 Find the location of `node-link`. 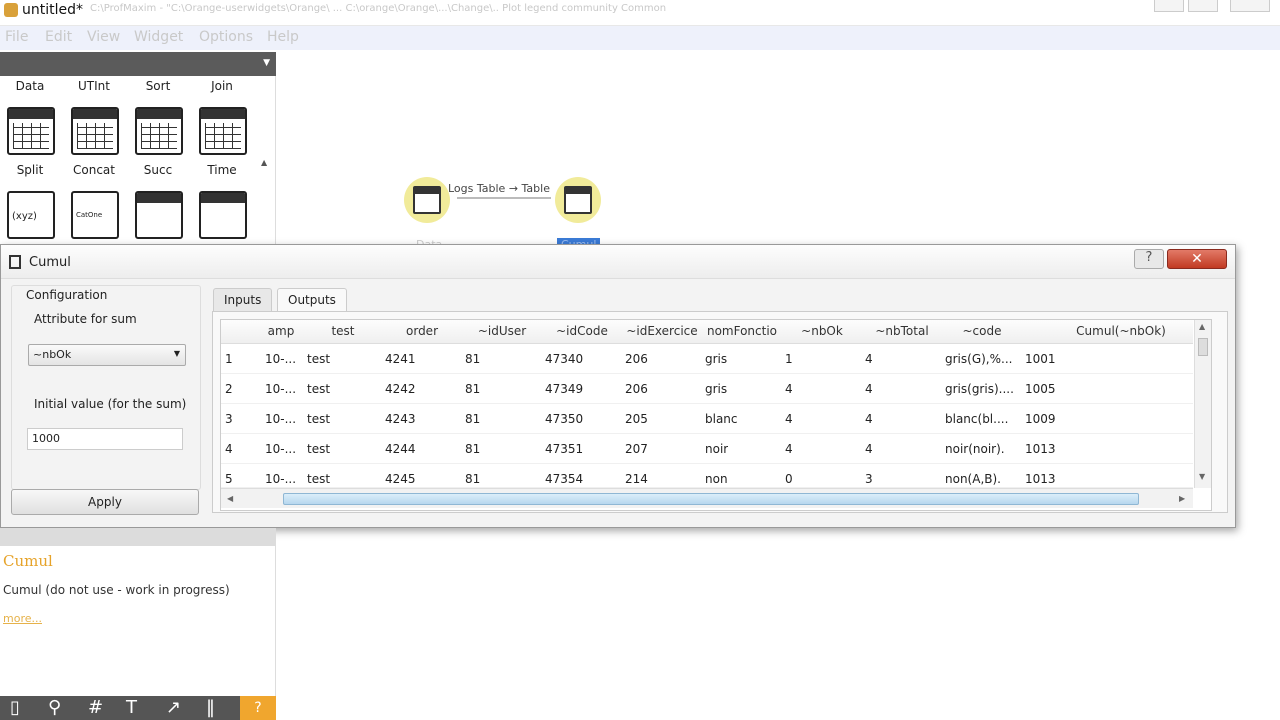

node-link is located at coordinates (504, 198).